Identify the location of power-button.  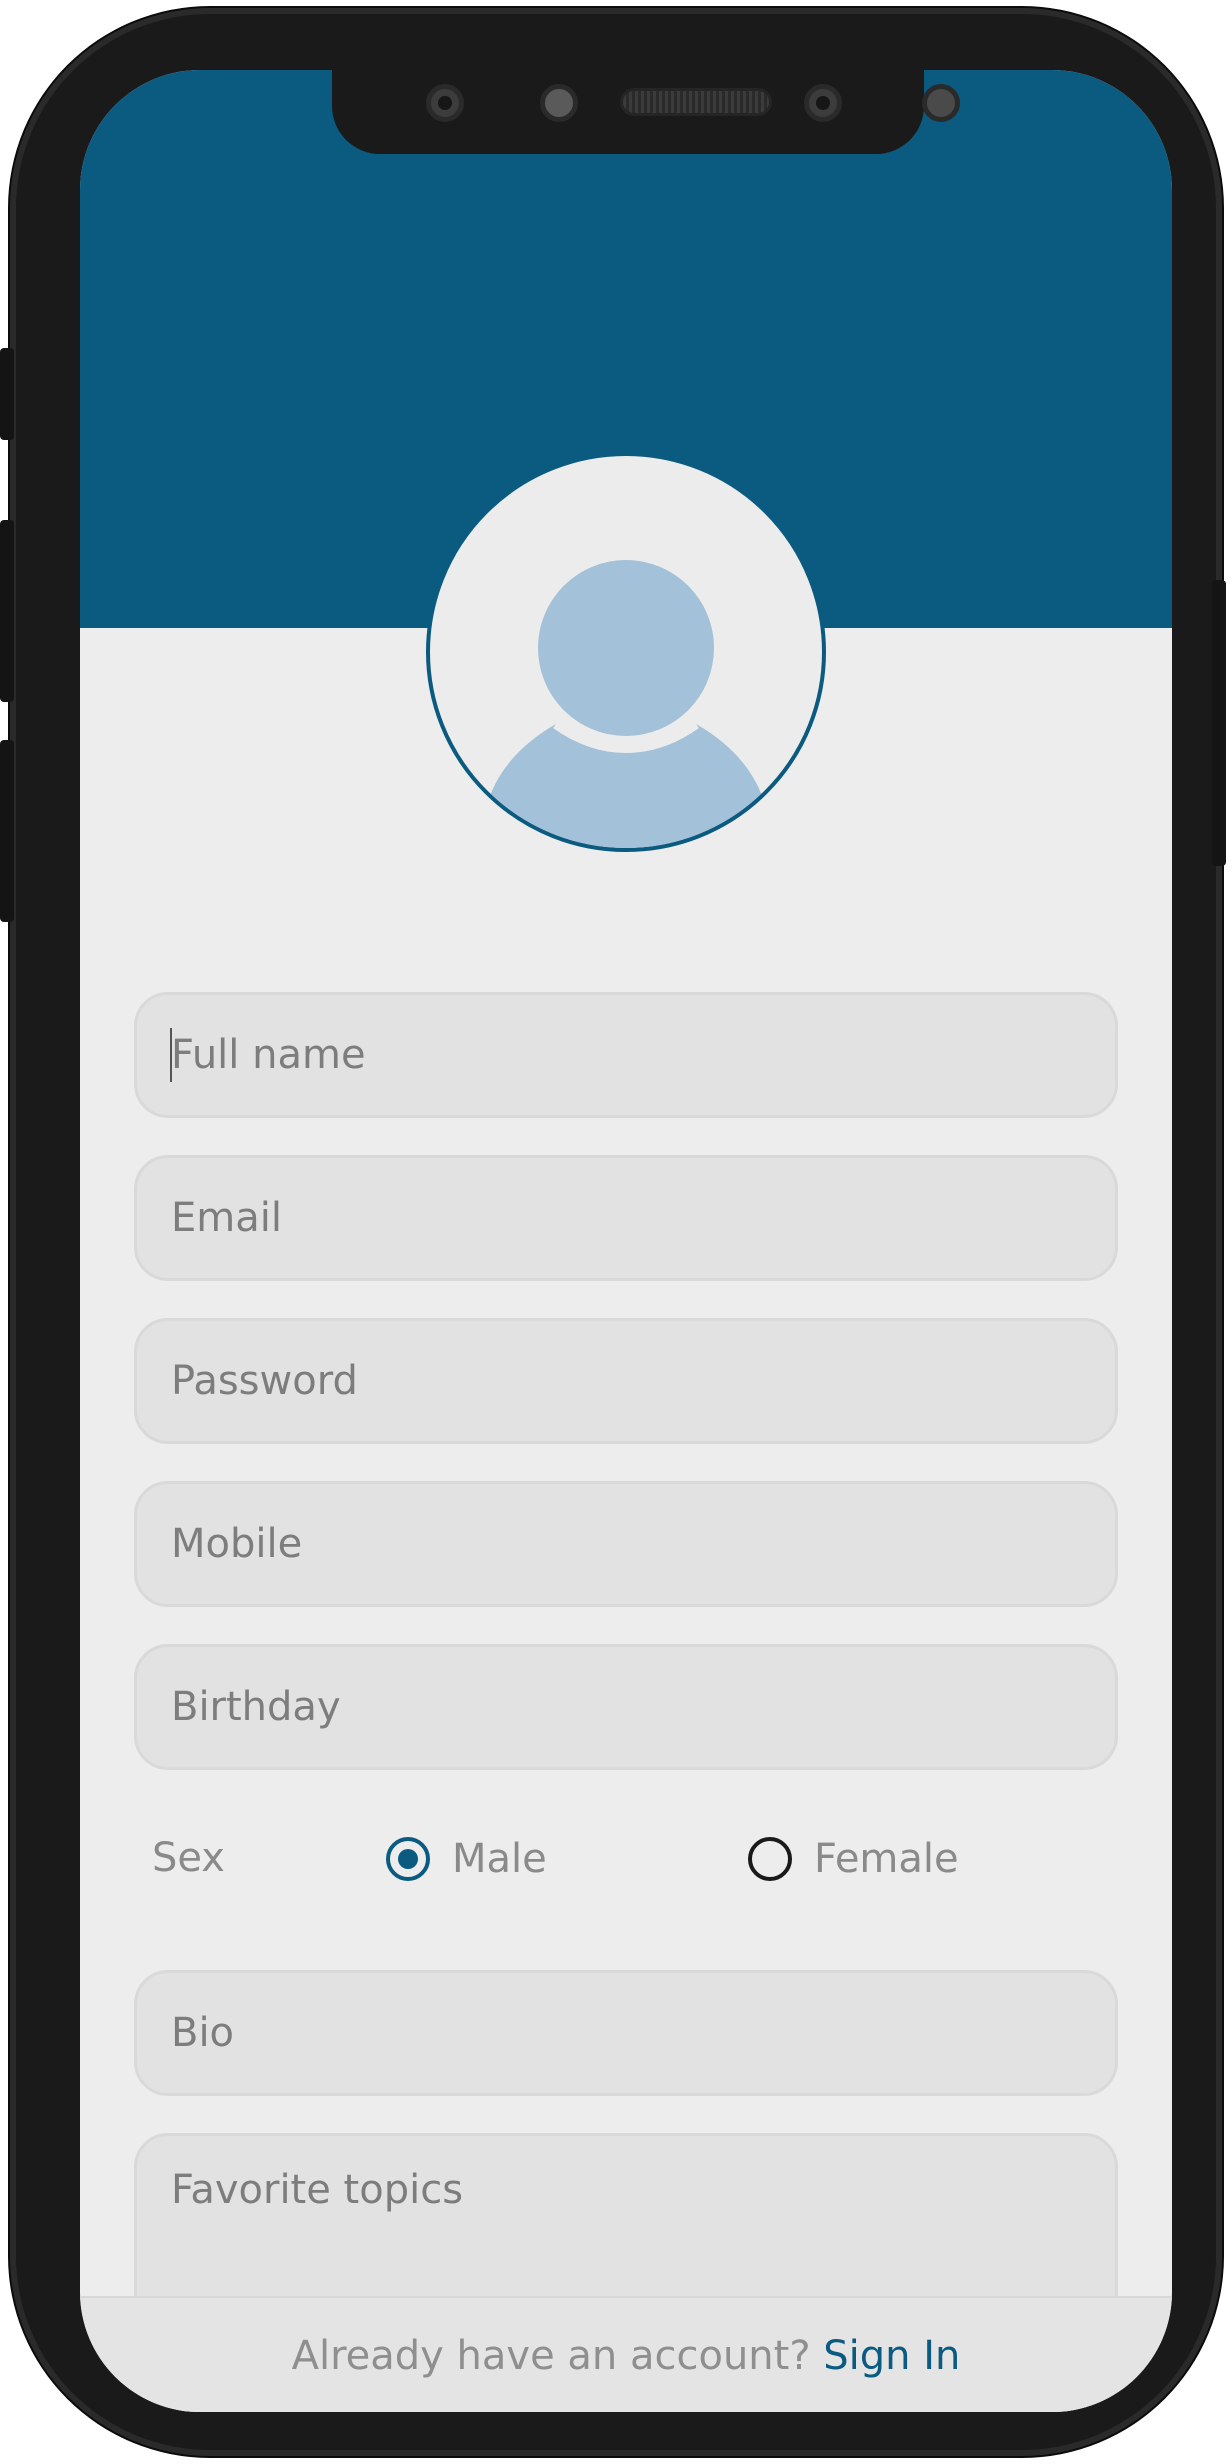
(1219, 723).